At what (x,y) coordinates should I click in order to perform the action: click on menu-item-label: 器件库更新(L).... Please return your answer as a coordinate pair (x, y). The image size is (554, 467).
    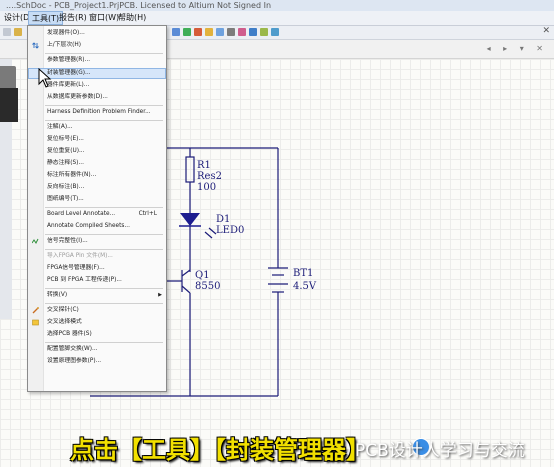
    Looking at the image, I should click on (68, 85).